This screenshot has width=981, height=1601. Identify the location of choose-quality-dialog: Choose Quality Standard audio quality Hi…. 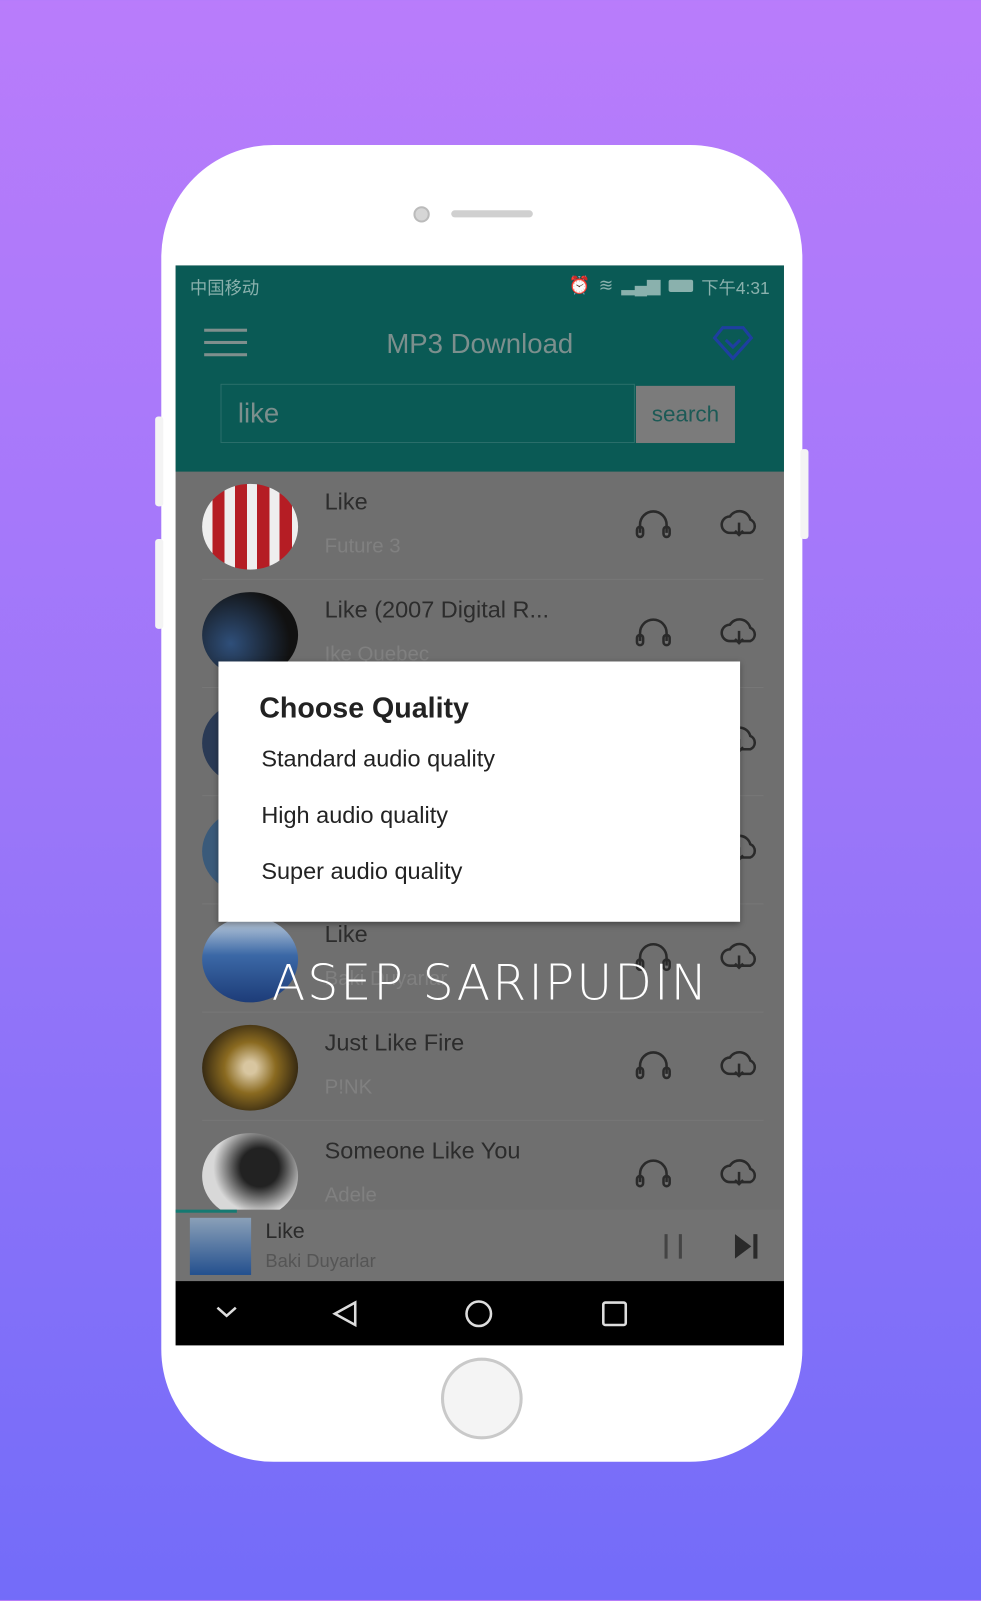
(479, 791).